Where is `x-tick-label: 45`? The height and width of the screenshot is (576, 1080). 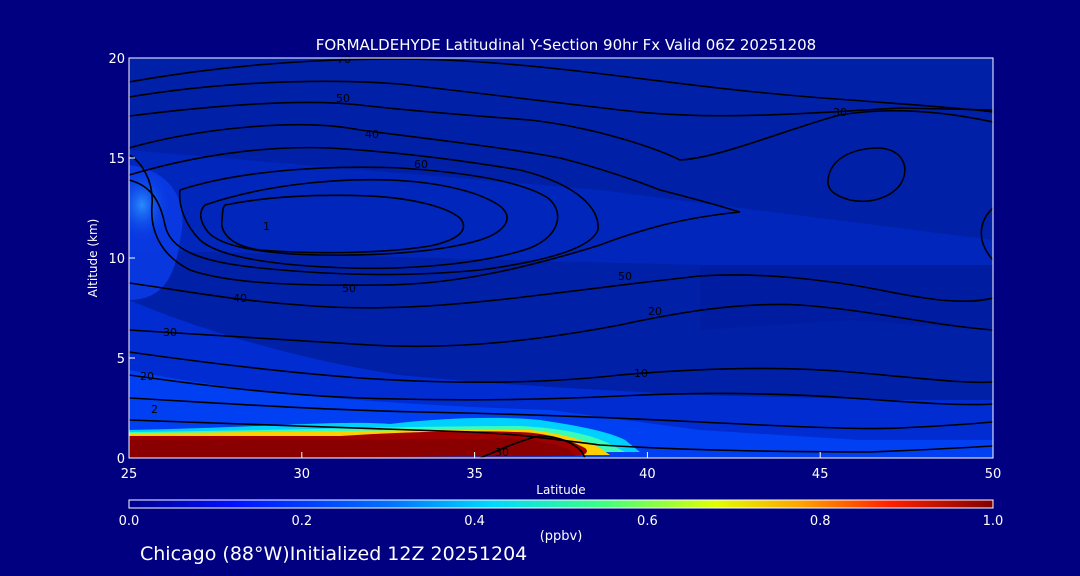 x-tick-label: 45 is located at coordinates (820, 474).